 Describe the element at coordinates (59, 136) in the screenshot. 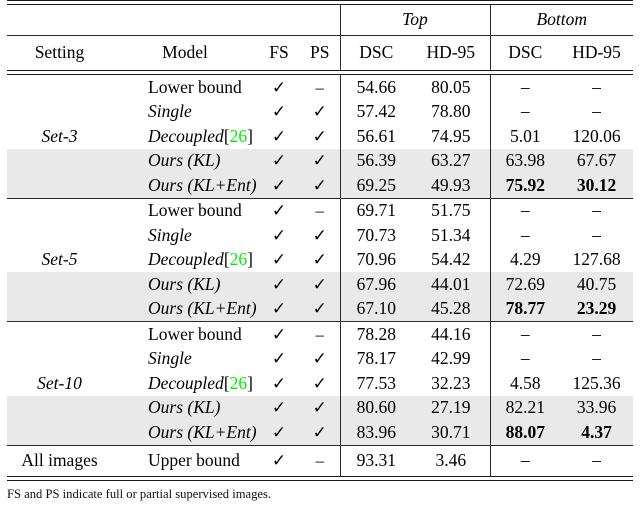

I see `setting-cell: Set-3` at that location.